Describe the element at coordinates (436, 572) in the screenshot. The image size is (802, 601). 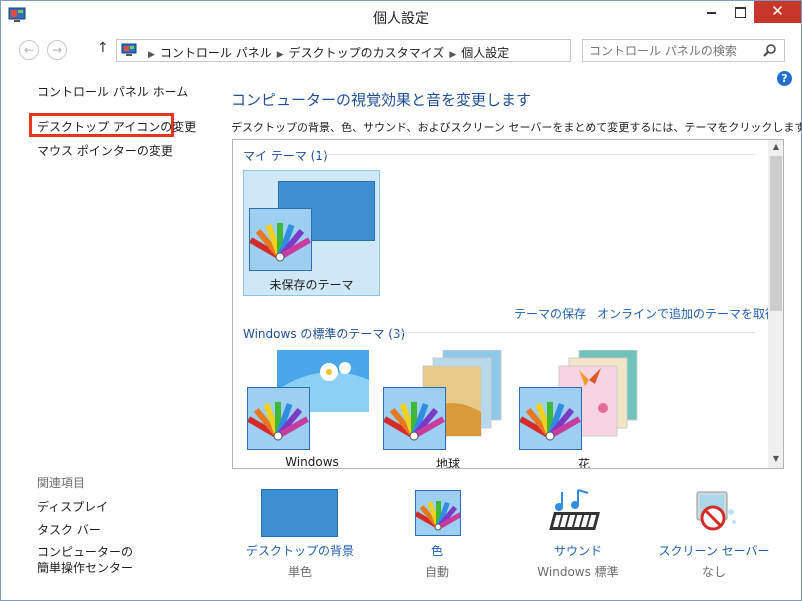
I see `color-value: 自動` at that location.